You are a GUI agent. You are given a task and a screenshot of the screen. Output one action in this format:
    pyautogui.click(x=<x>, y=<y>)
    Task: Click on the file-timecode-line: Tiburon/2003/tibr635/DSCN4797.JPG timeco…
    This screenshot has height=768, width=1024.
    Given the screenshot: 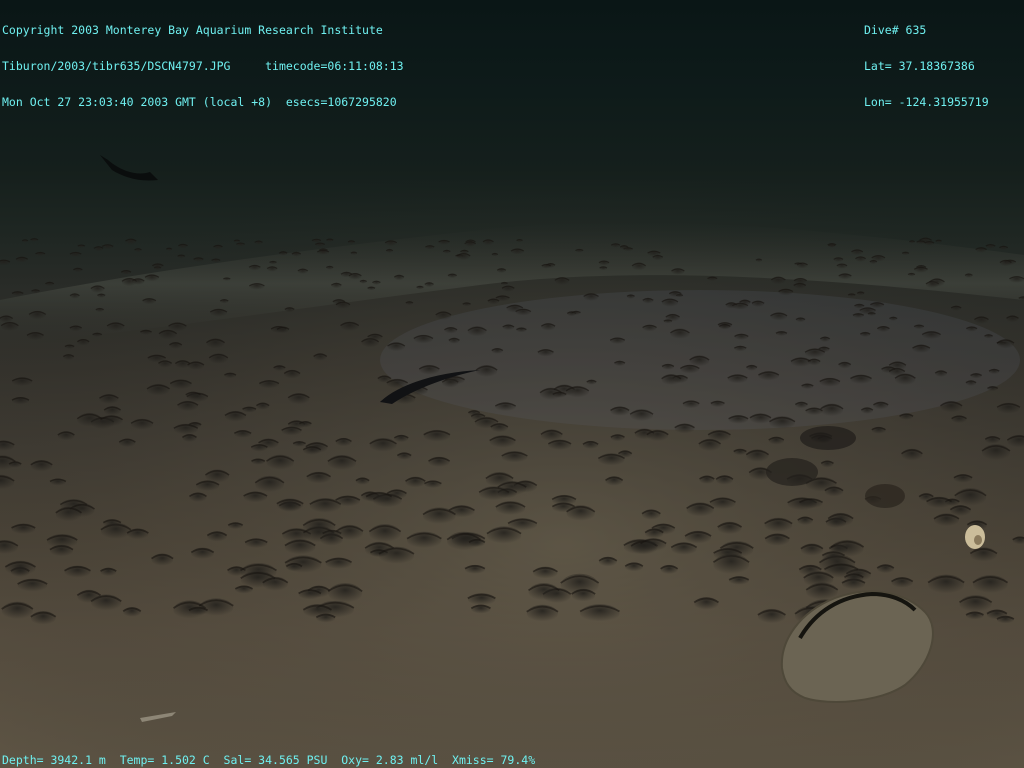 What is the action you would take?
    pyautogui.click(x=203, y=66)
    